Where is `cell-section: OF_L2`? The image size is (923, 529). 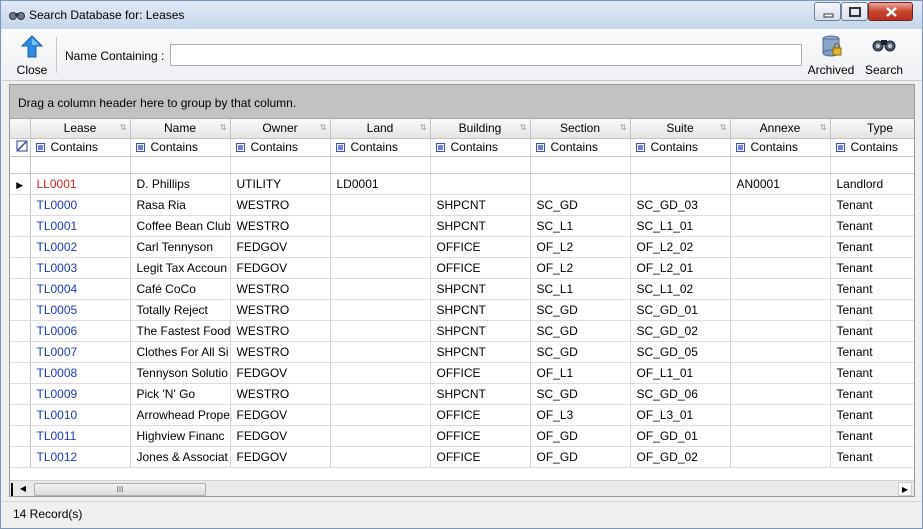
cell-section: OF_L2 is located at coordinates (580, 247).